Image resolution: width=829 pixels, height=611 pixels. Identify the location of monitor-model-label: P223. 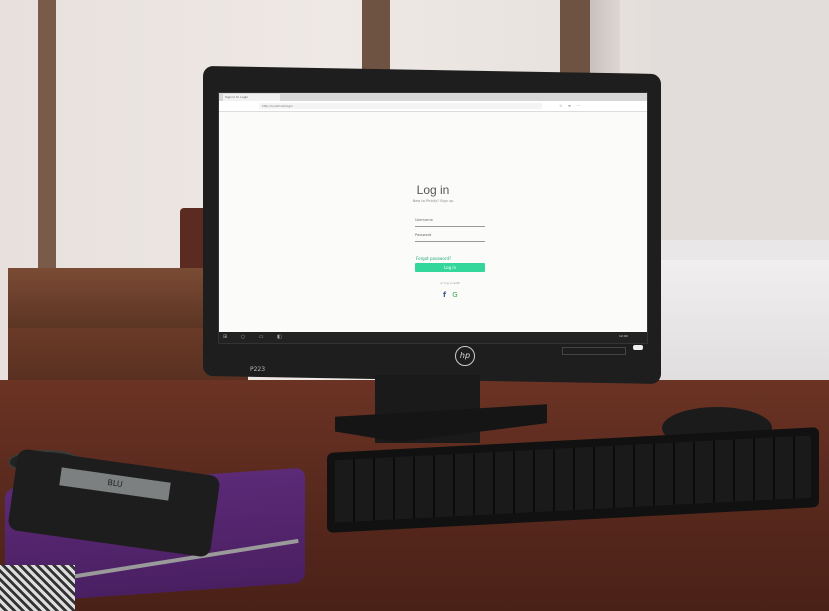
(258, 369).